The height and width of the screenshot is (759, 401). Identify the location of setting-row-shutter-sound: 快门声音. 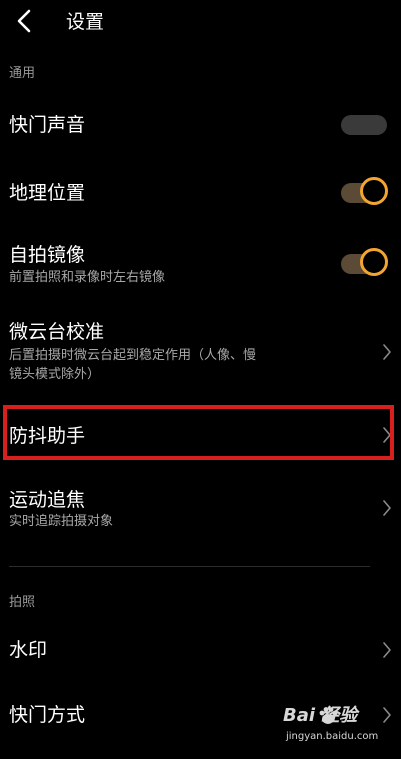
(200, 125).